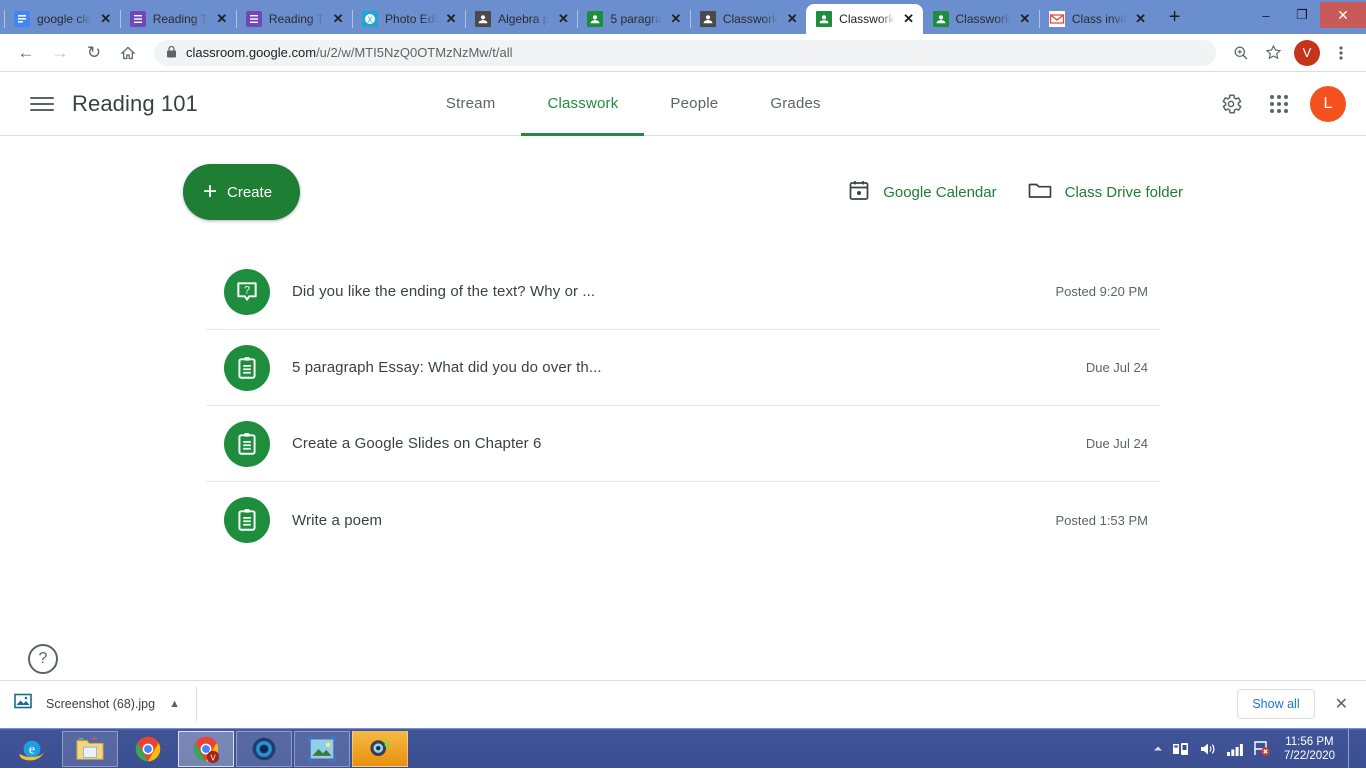  Describe the element at coordinates (249, 192) in the screenshot. I see `create-button-label: Create` at that location.